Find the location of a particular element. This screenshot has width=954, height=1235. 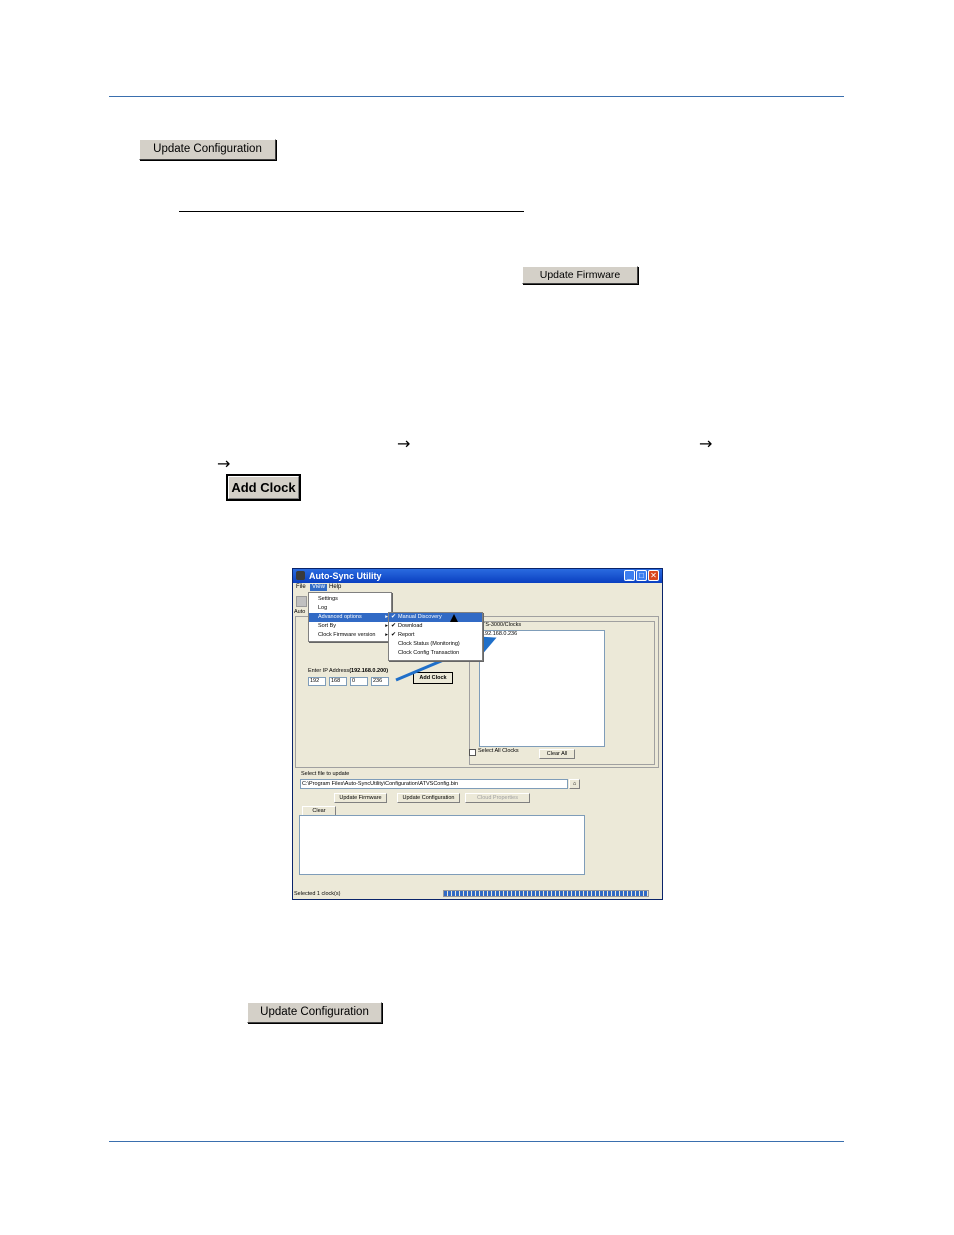

browse-folder-icon: ⌂ is located at coordinates (574, 784).